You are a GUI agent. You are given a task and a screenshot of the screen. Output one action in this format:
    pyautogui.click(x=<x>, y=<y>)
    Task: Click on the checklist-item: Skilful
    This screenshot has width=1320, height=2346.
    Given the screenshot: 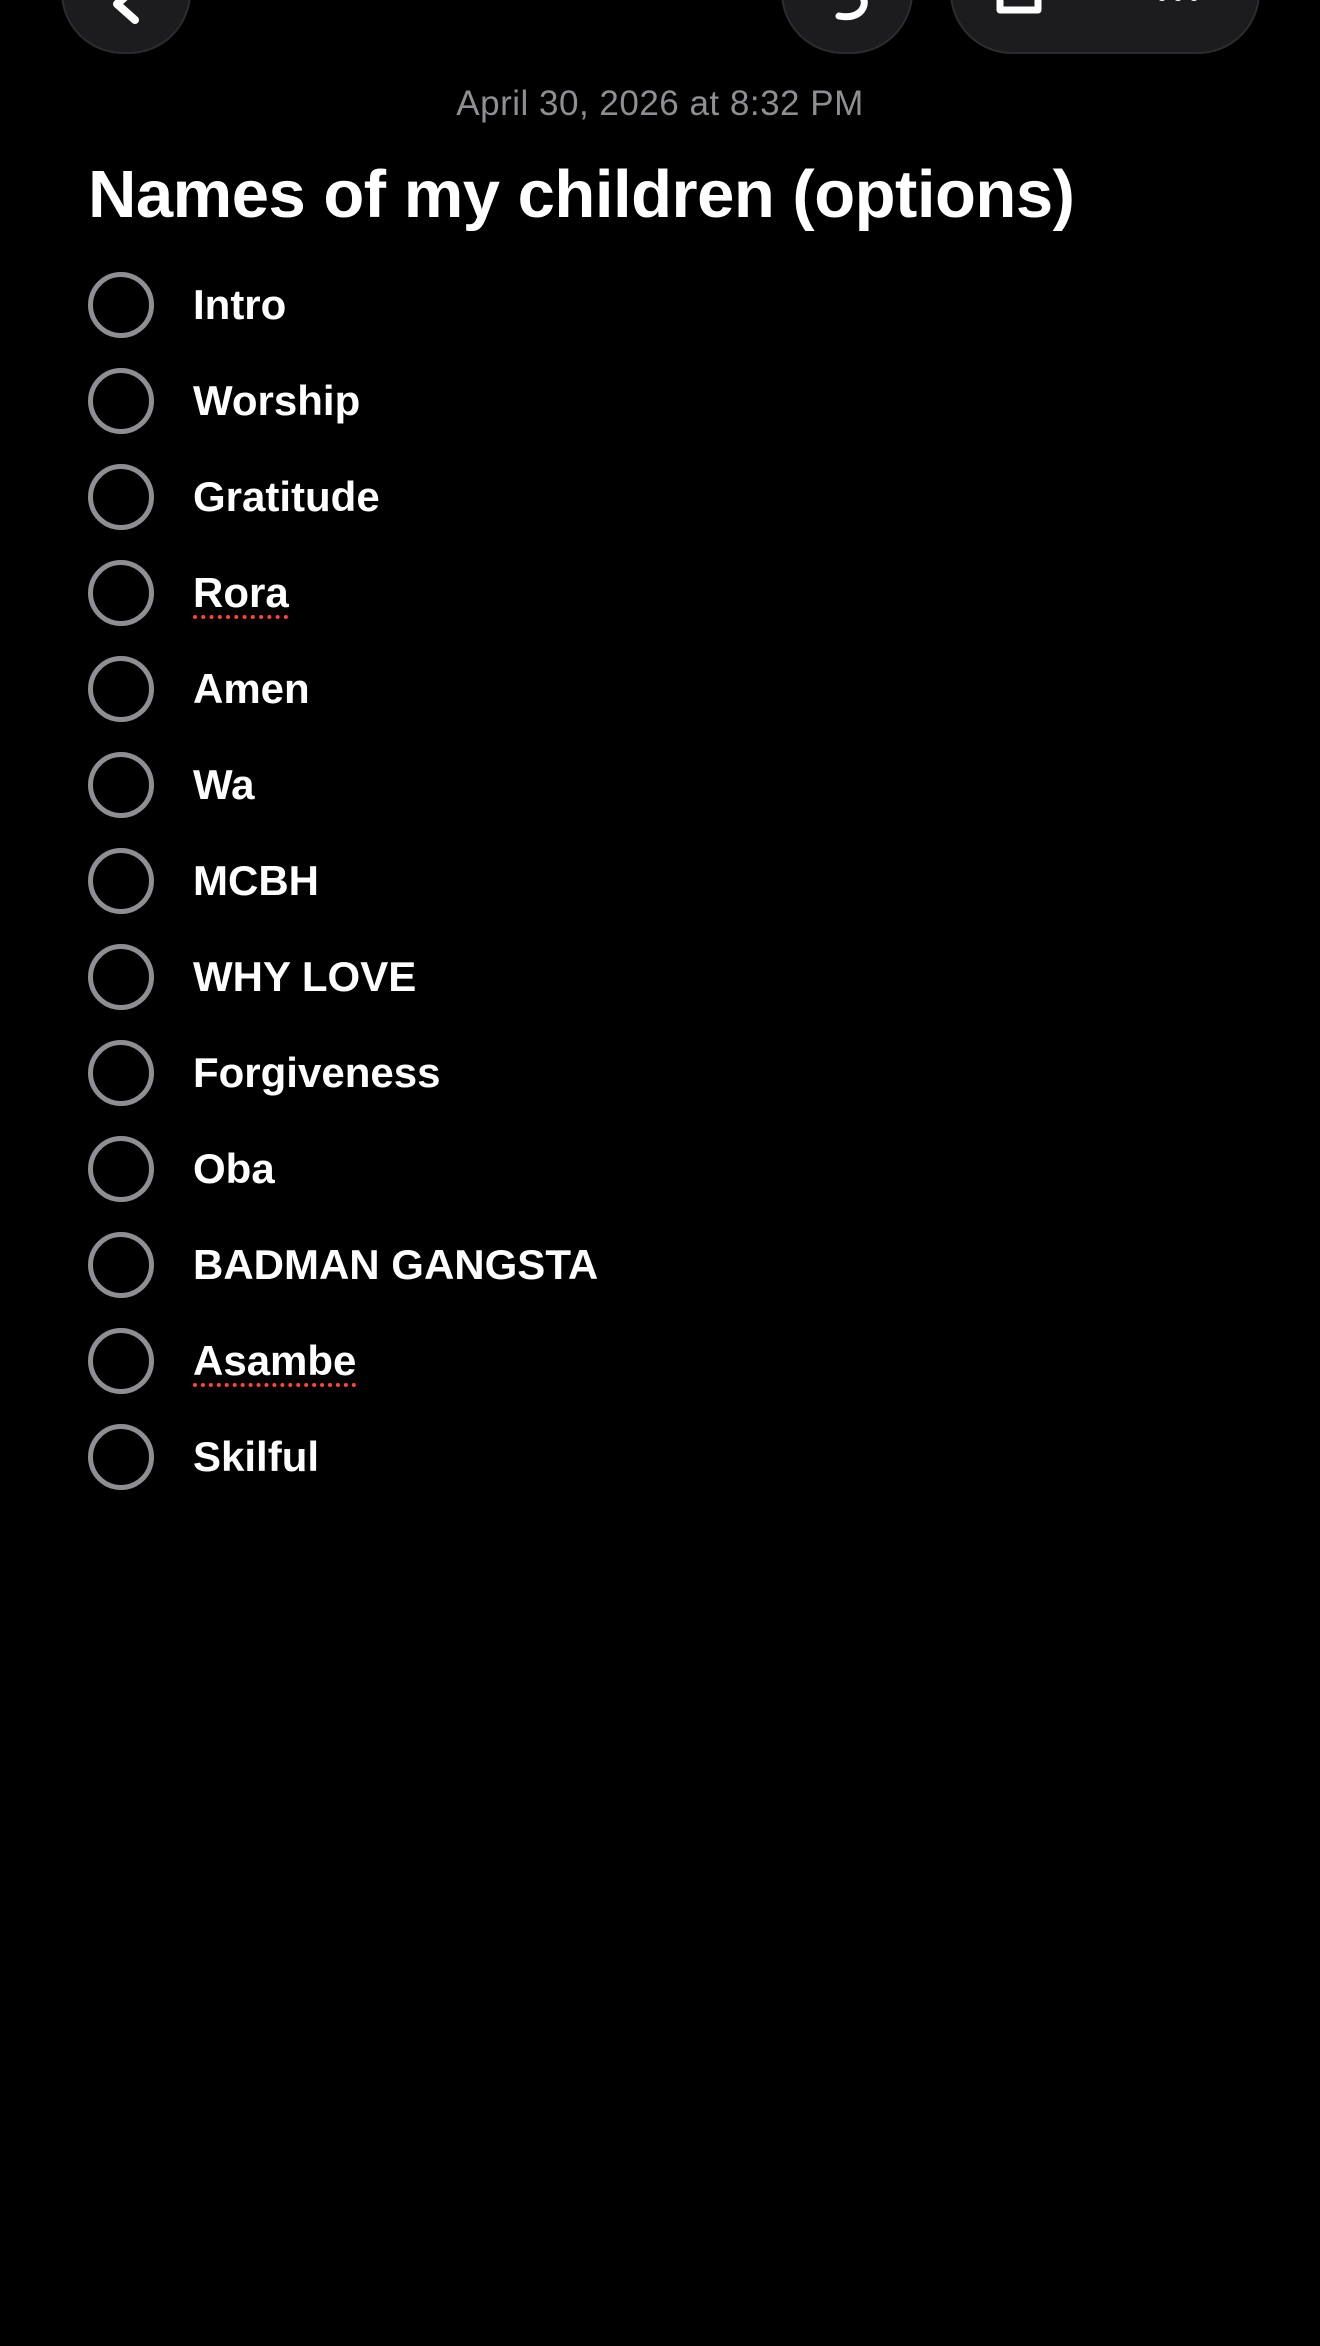 What is the action you would take?
    pyautogui.click(x=663, y=1457)
    